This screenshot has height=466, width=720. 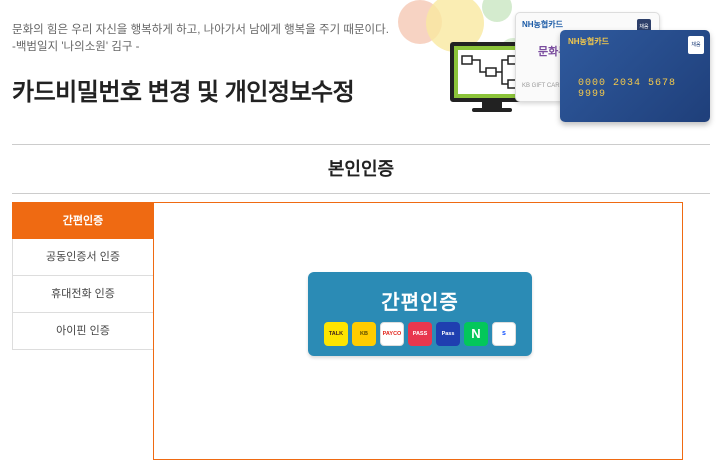 I want to click on menu-item-ipin-auth: 아이핀 인증, so click(x=83, y=331).